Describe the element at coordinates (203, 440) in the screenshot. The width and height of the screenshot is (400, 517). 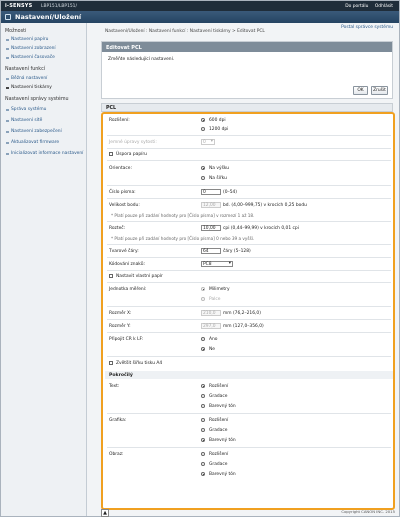
I see `graphics-colortone-radio` at that location.